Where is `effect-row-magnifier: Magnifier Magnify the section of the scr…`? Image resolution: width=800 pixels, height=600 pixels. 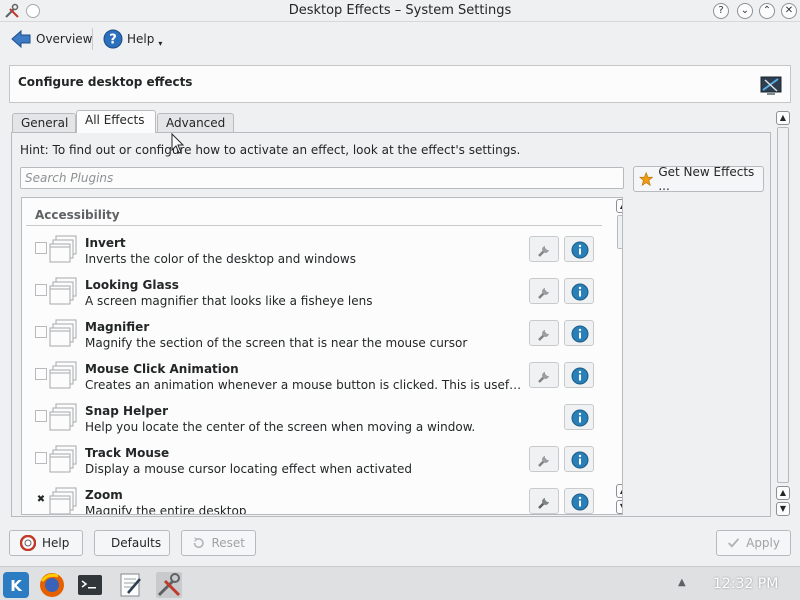 effect-row-magnifier: Magnifier Magnify the section of the scr… is located at coordinates (317, 333).